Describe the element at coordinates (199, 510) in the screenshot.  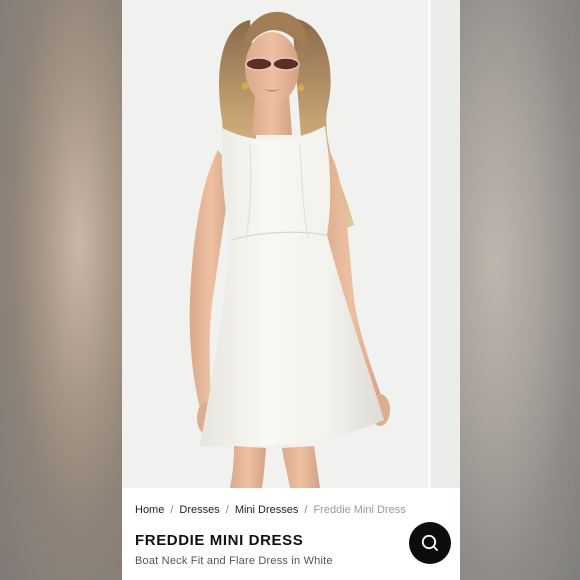
I see `breadcrumb-dresses-link: Dresses` at that location.